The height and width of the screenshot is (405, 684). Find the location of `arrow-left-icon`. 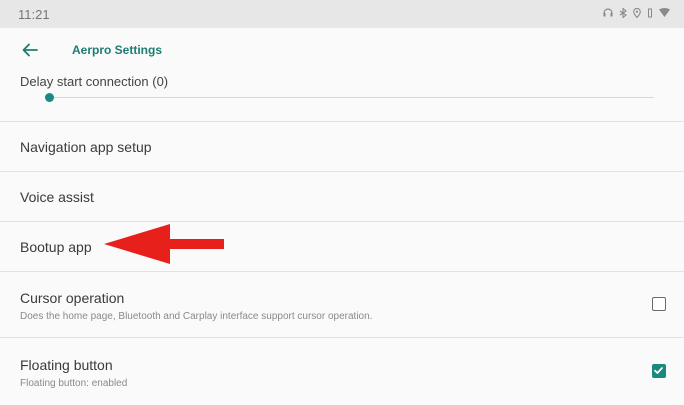

arrow-left-icon is located at coordinates (30, 50).